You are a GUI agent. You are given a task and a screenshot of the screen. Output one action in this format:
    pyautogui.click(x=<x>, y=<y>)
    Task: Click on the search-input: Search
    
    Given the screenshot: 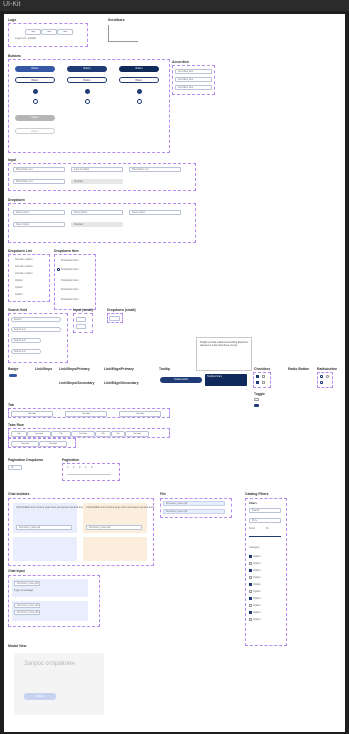 What is the action you would take?
    pyautogui.click(x=36, y=319)
    